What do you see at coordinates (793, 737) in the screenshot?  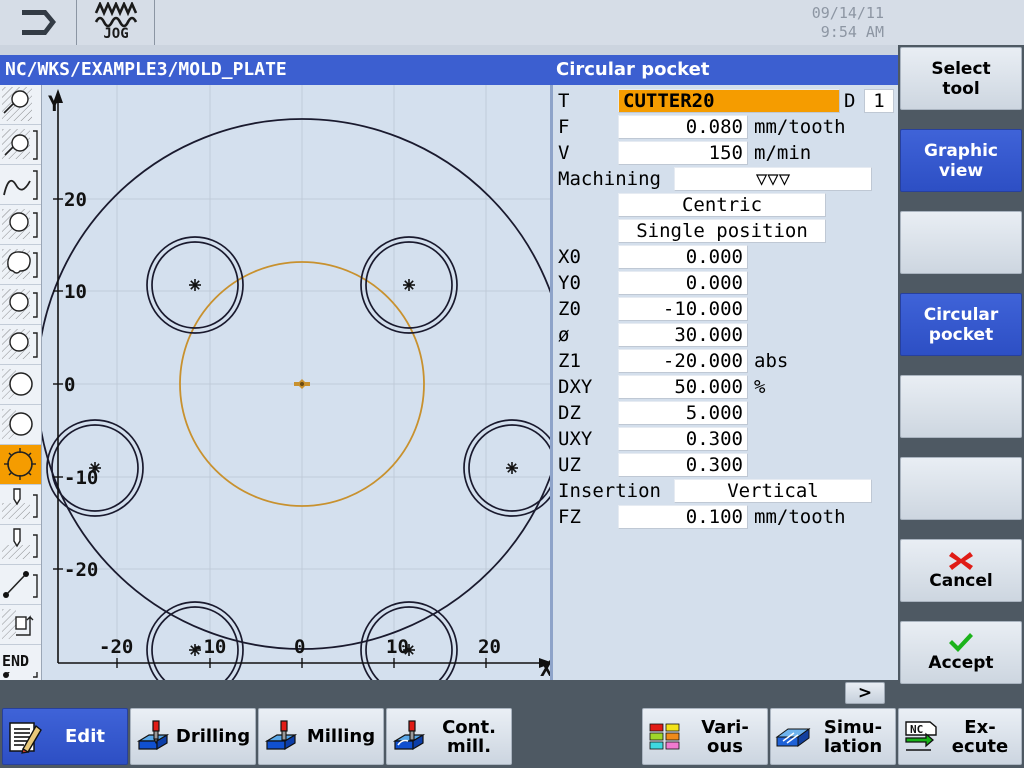 I see `simulation-icon` at bounding box center [793, 737].